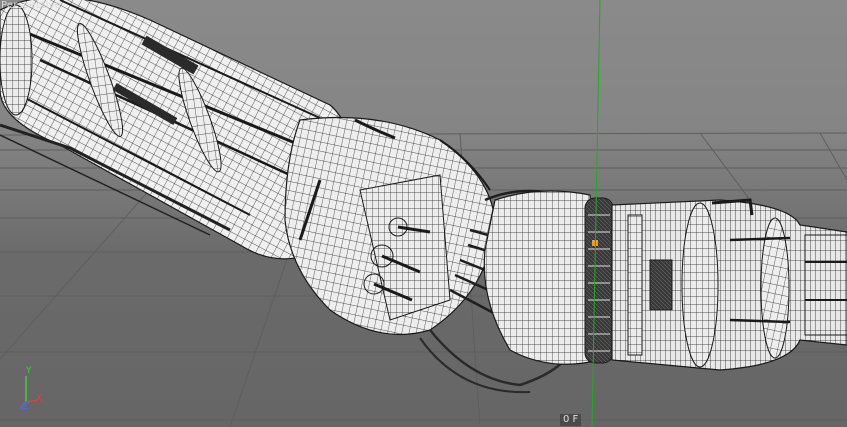  I want to click on current-frame-indicator: 0 F, so click(571, 420).